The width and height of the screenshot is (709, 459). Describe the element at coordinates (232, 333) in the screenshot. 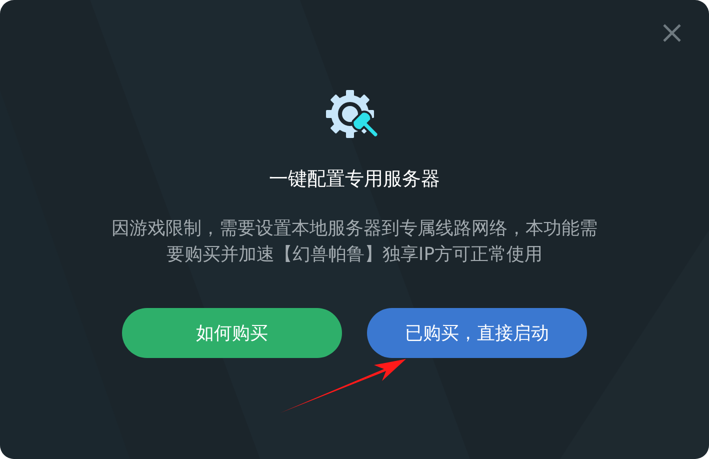

I see `action-button: 如何购买` at that location.